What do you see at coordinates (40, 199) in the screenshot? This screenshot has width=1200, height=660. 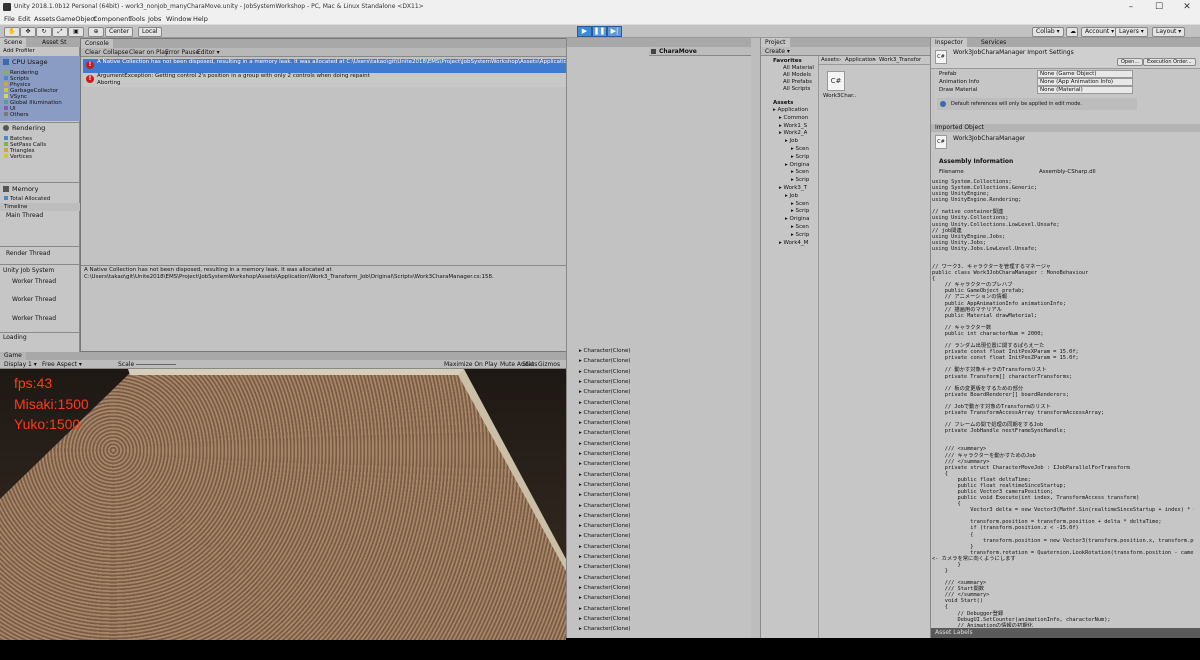 I see `memory-legend-item: Total Allocated` at bounding box center [40, 199].